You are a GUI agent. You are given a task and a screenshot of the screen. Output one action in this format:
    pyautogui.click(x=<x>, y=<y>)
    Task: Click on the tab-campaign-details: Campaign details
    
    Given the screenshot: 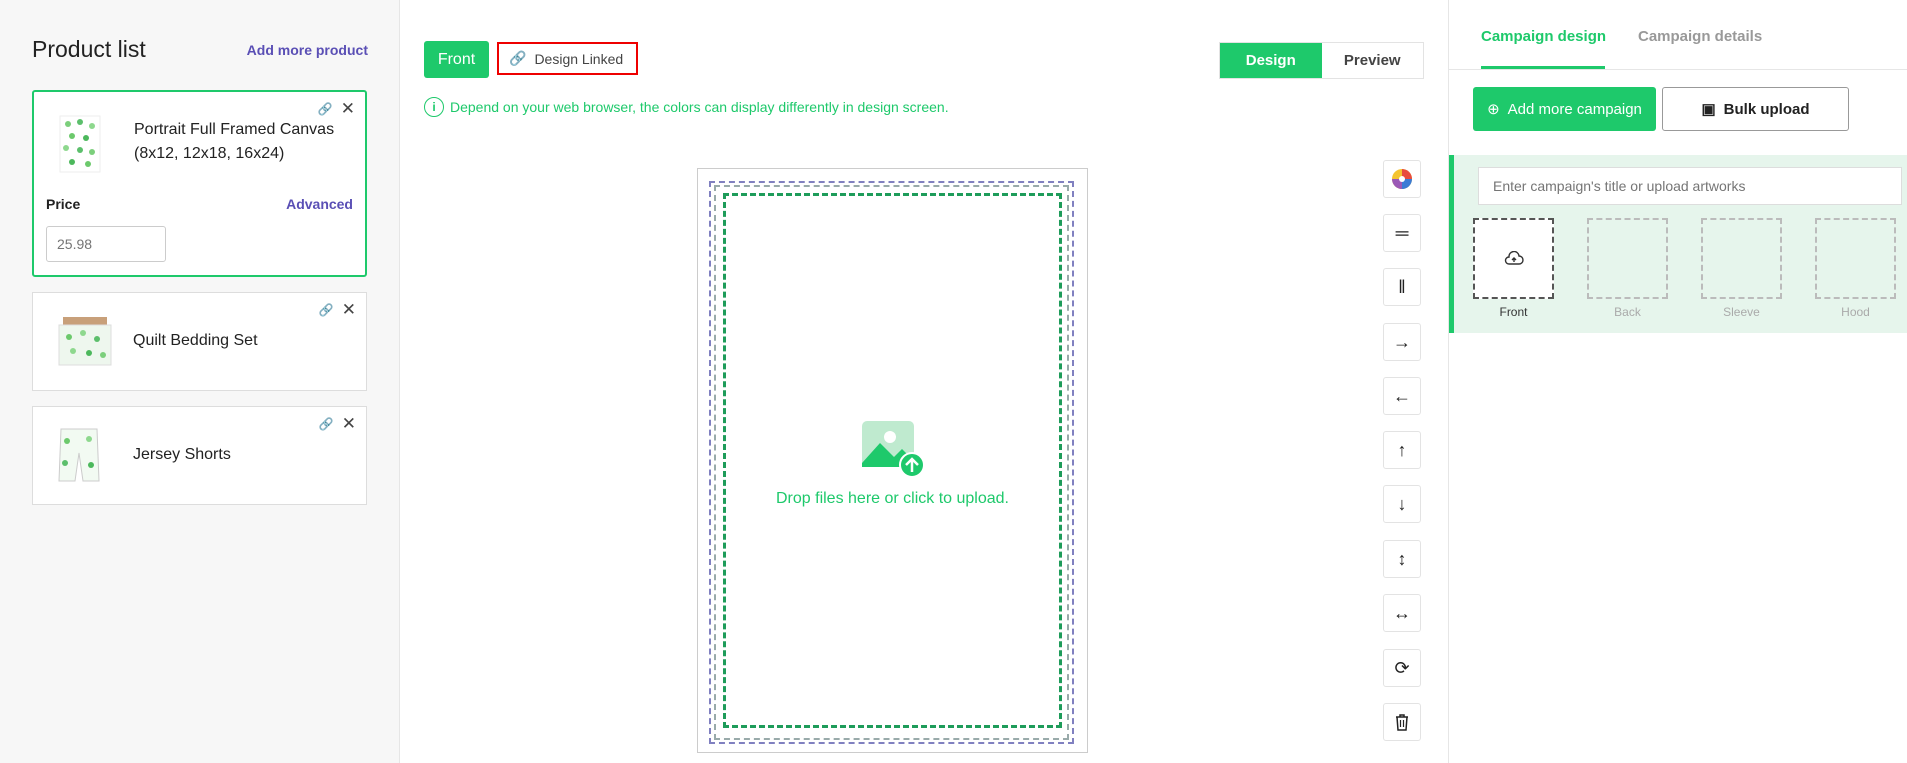 What is the action you would take?
    pyautogui.click(x=1700, y=36)
    